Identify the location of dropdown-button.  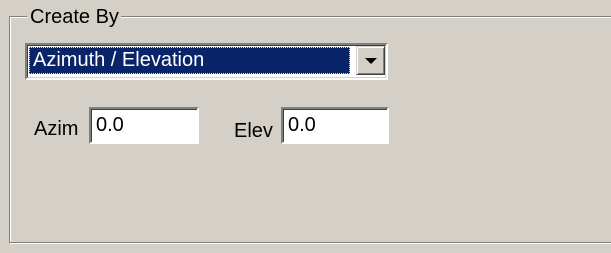
(370, 60).